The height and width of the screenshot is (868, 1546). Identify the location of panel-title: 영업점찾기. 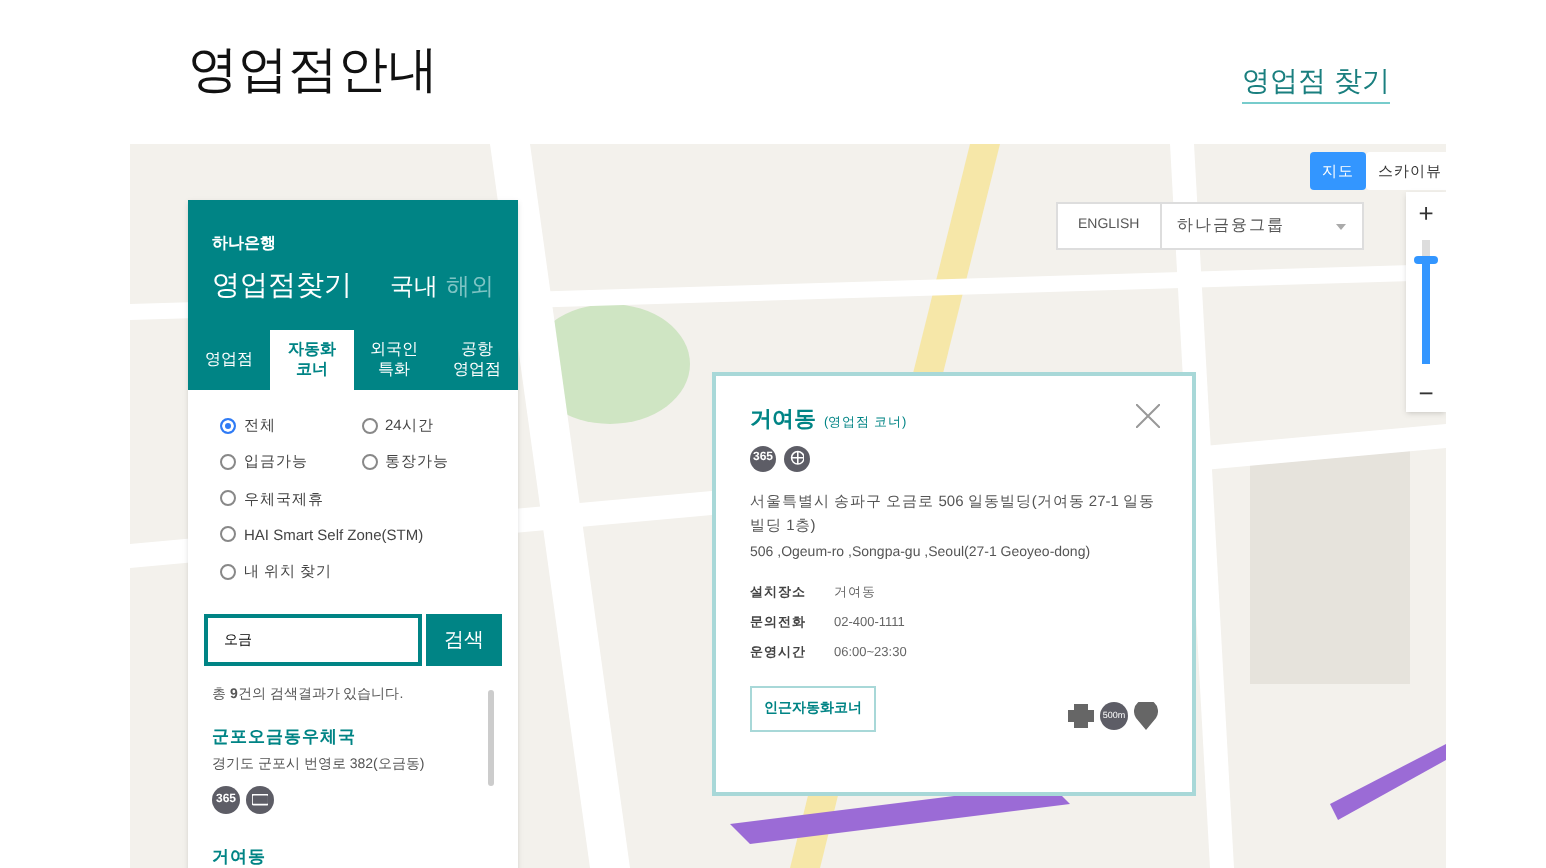
(282, 285).